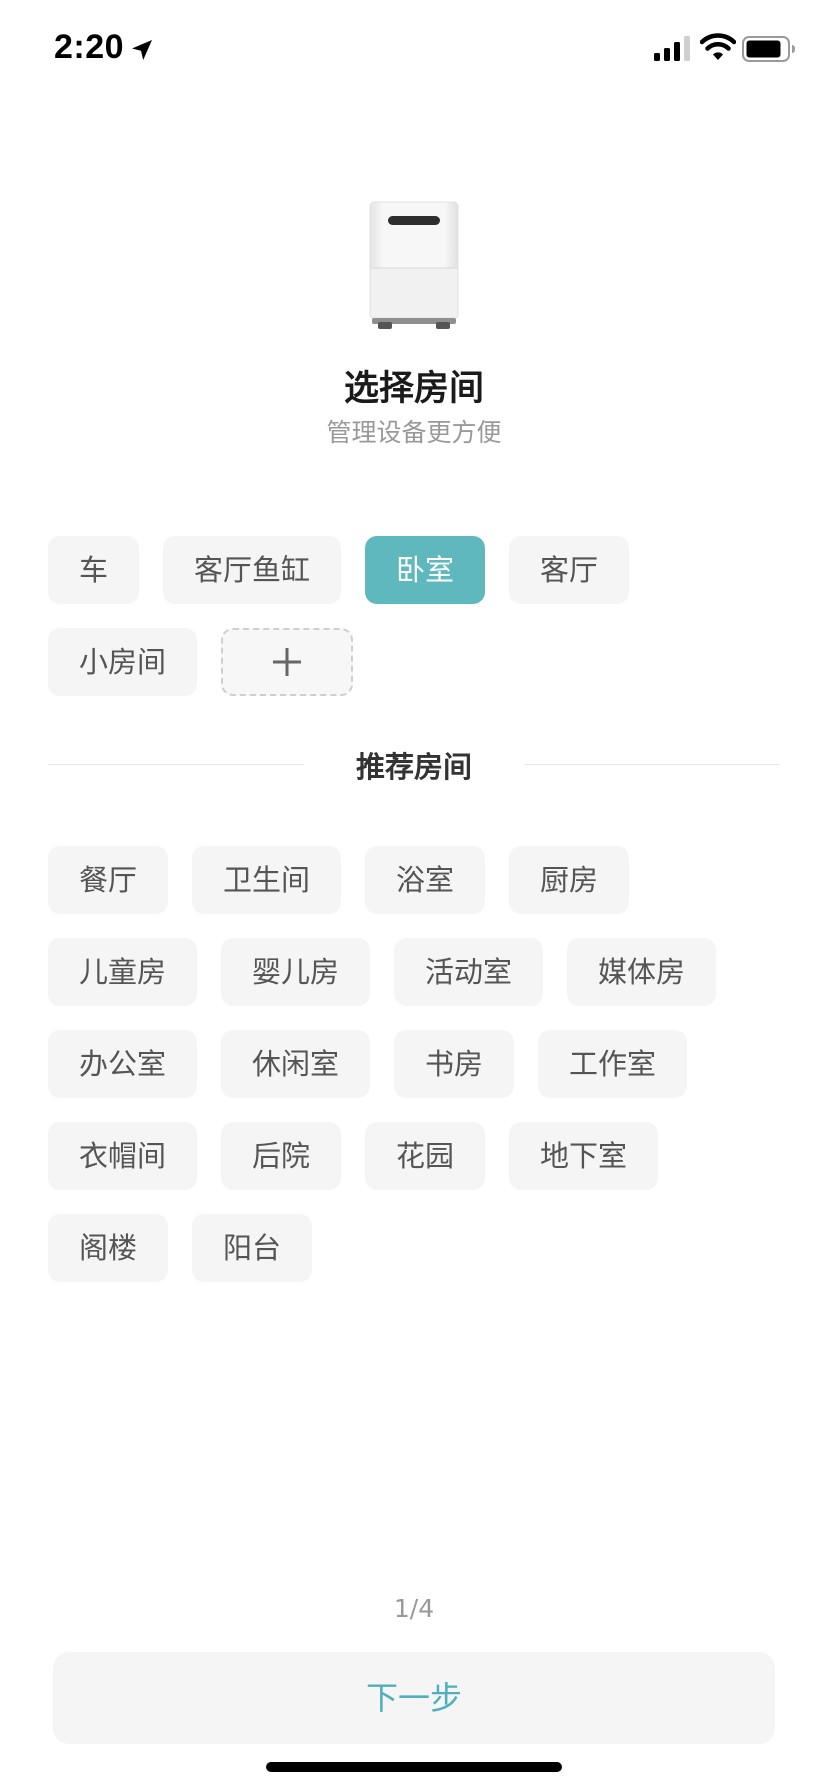 This screenshot has height=1792, width=828. I want to click on recommended-chip: 儿童房, so click(123, 972).